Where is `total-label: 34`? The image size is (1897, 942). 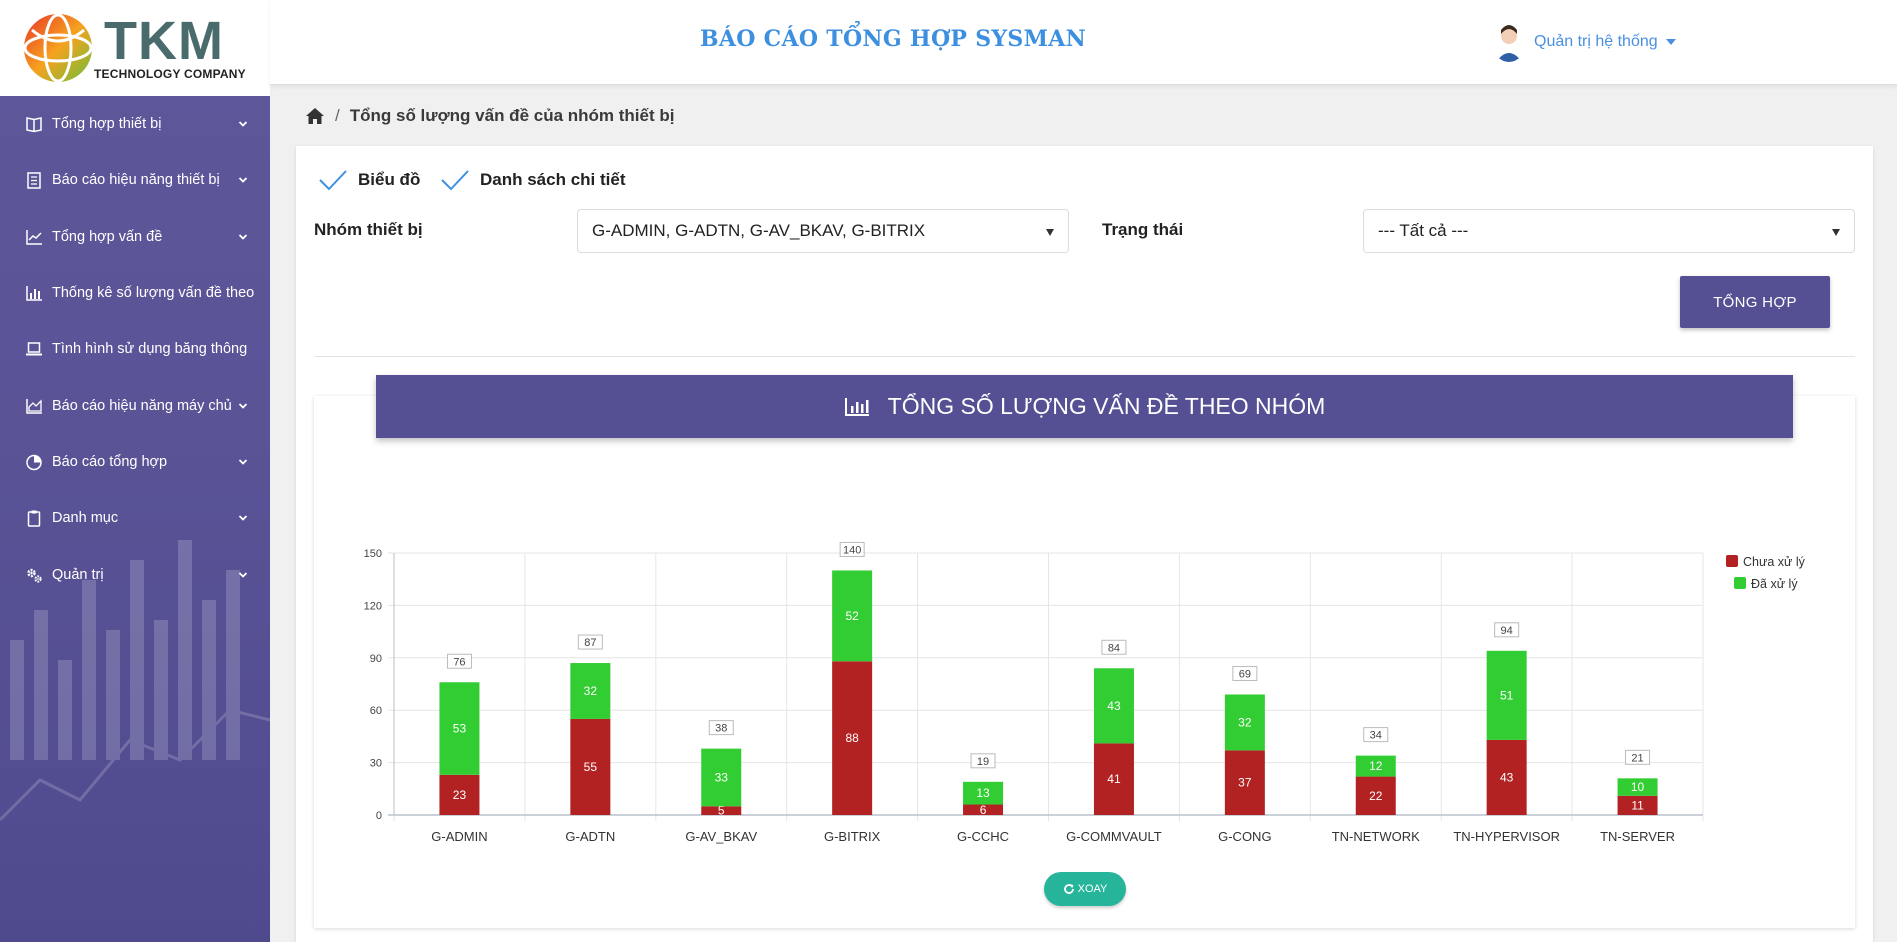 total-label: 34 is located at coordinates (1376, 736).